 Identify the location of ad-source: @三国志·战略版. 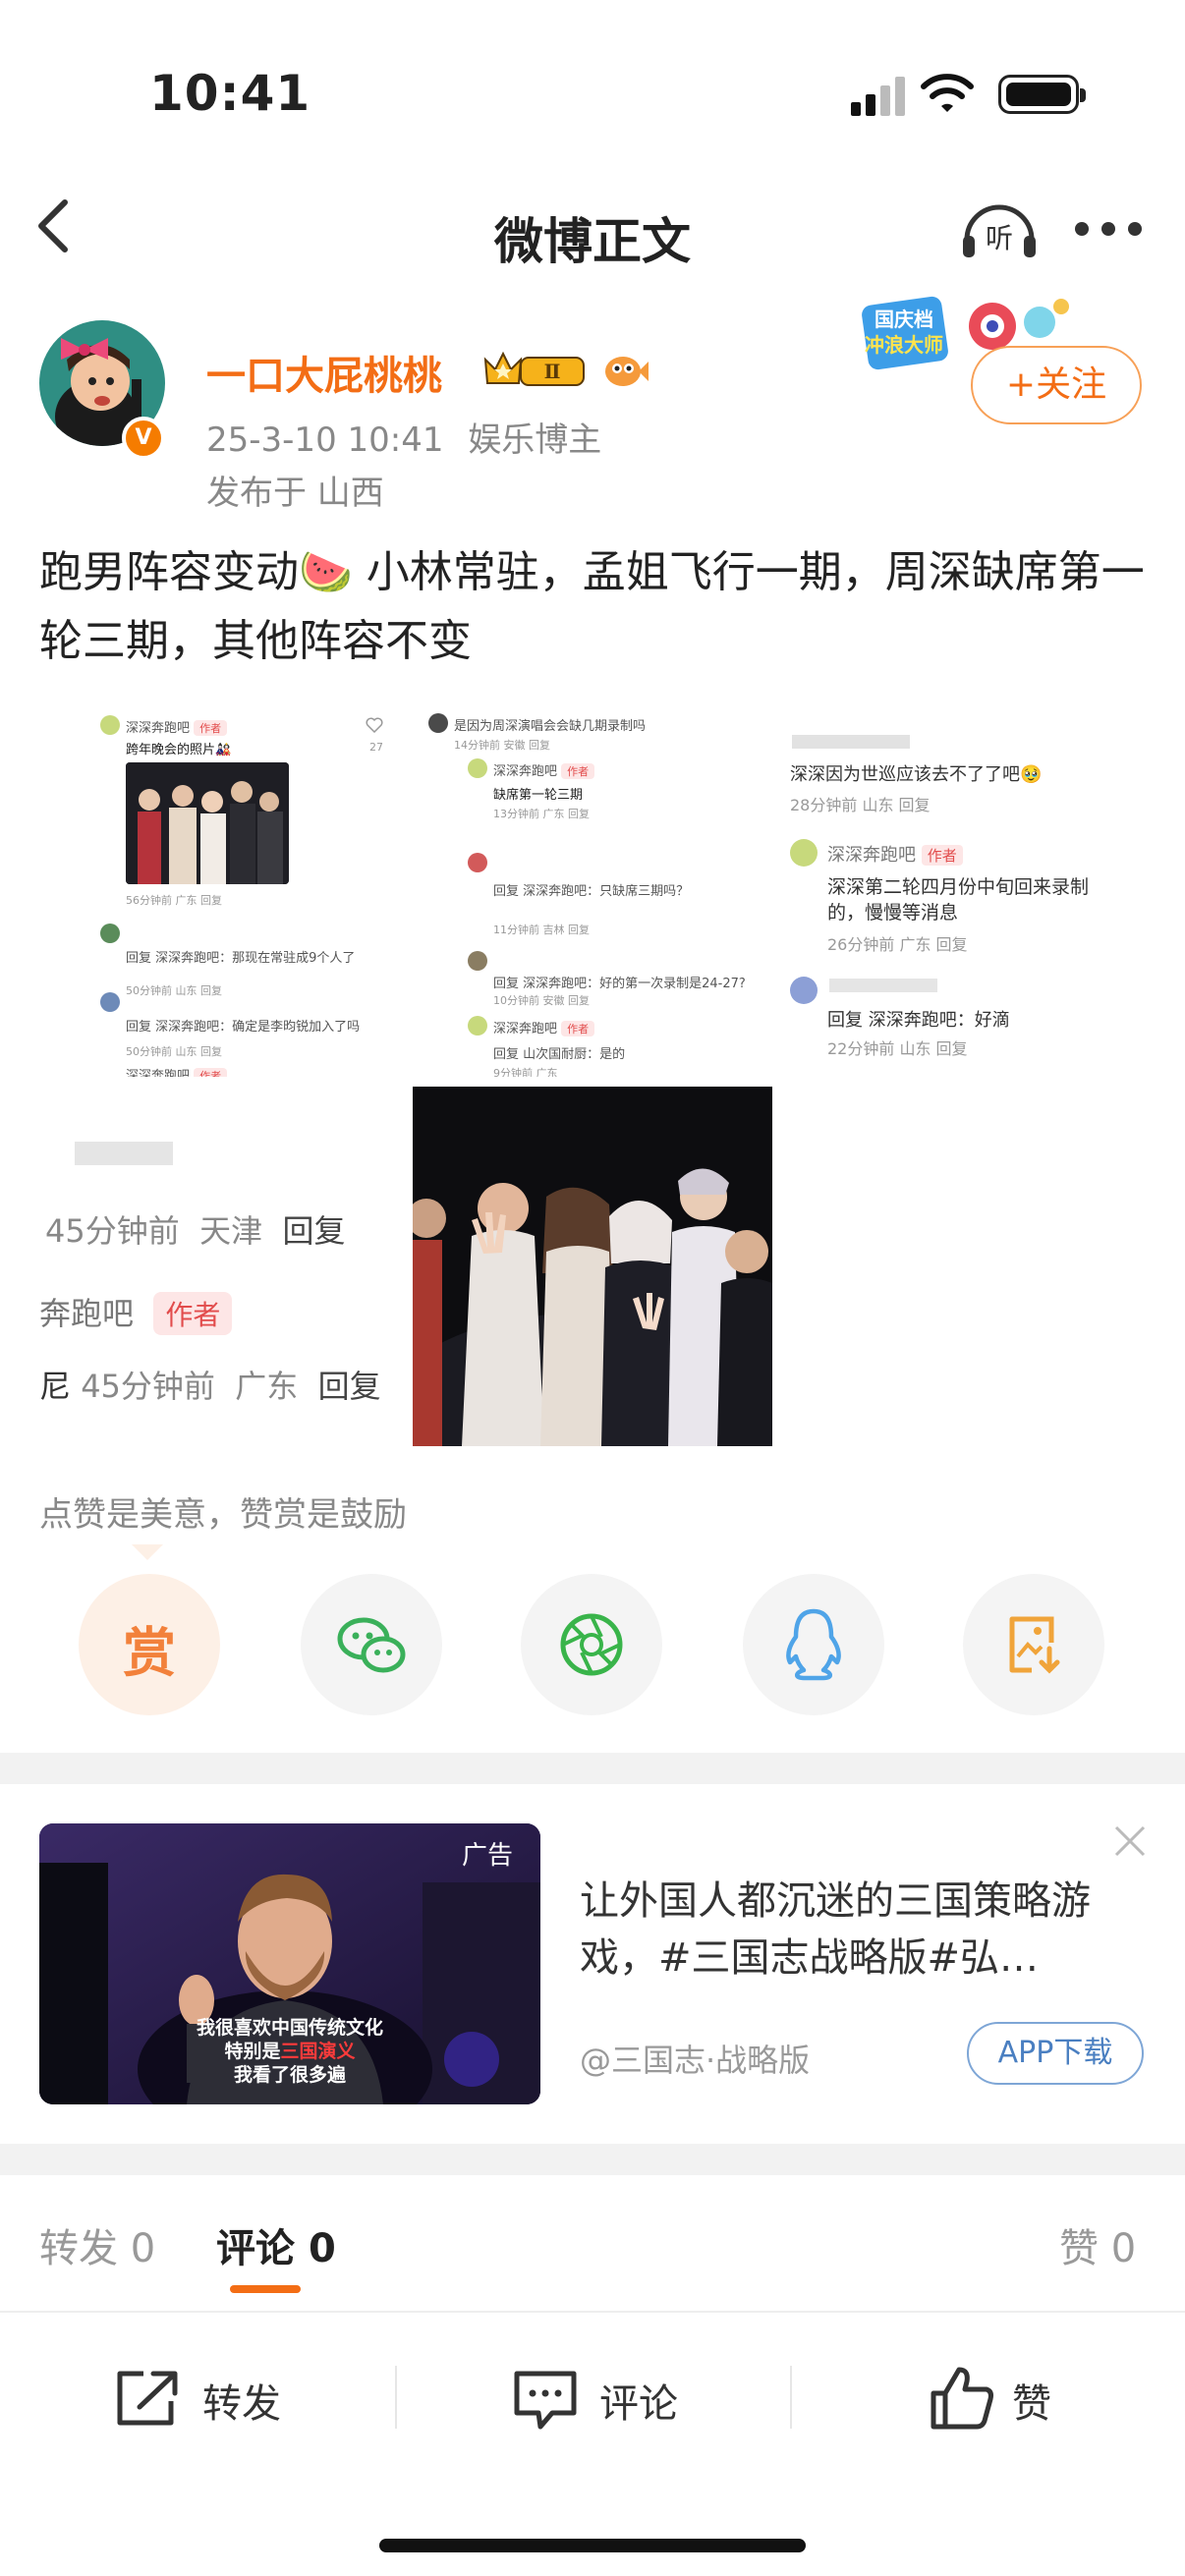
(695, 2060).